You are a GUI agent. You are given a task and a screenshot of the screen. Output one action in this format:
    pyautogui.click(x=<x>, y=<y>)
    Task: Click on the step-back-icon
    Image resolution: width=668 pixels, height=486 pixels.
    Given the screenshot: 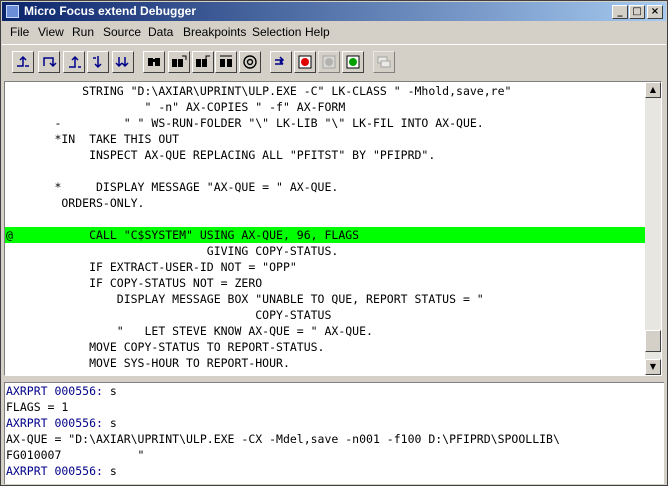 What is the action you would take?
    pyautogui.click(x=122, y=62)
    